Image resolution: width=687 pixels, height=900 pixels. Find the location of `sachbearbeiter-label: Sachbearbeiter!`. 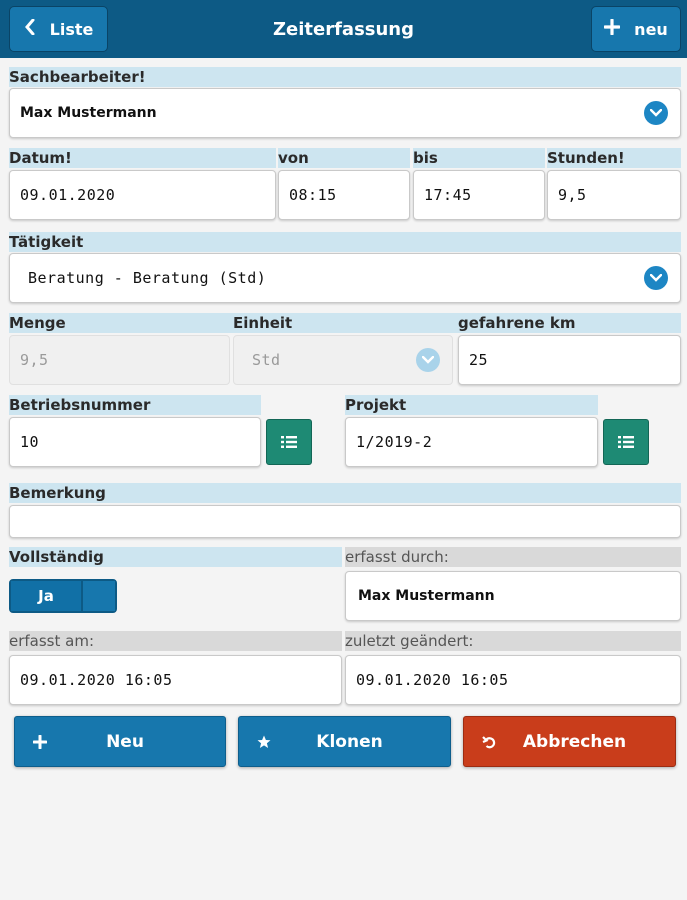

sachbearbeiter-label: Sachbearbeiter! is located at coordinates (345, 77).